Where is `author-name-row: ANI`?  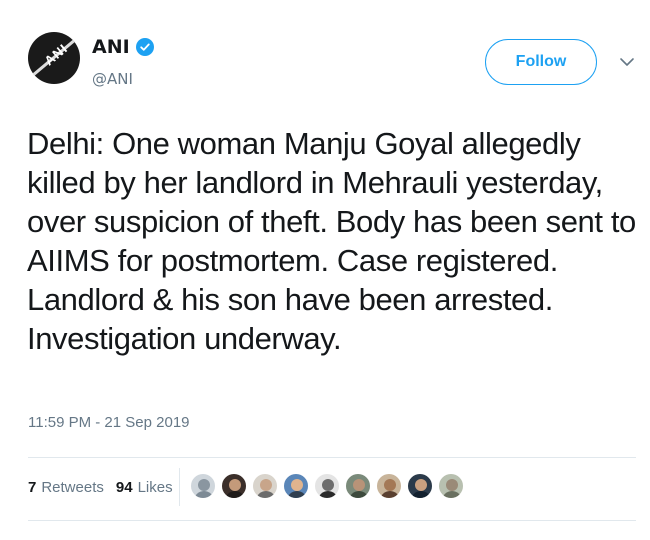 author-name-row: ANI is located at coordinates (123, 47).